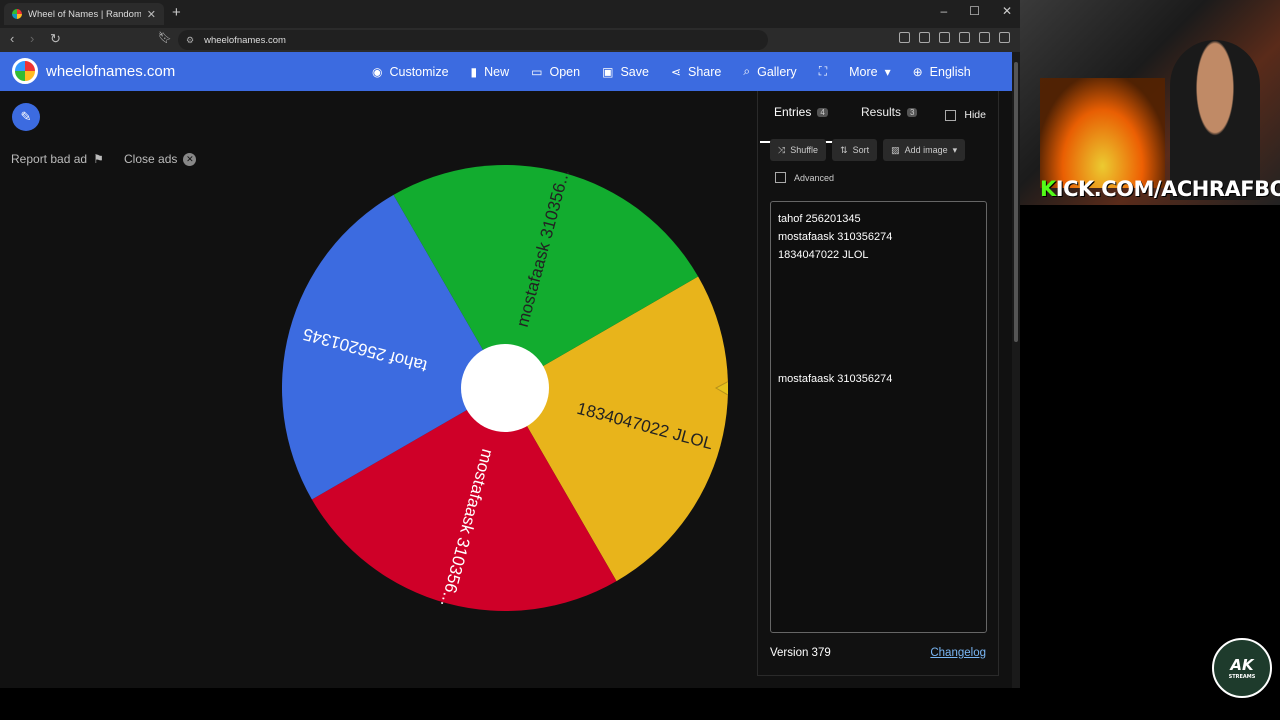 Image resolution: width=1280 pixels, height=720 pixels. I want to click on add-image-label: Add image, so click(926, 150).